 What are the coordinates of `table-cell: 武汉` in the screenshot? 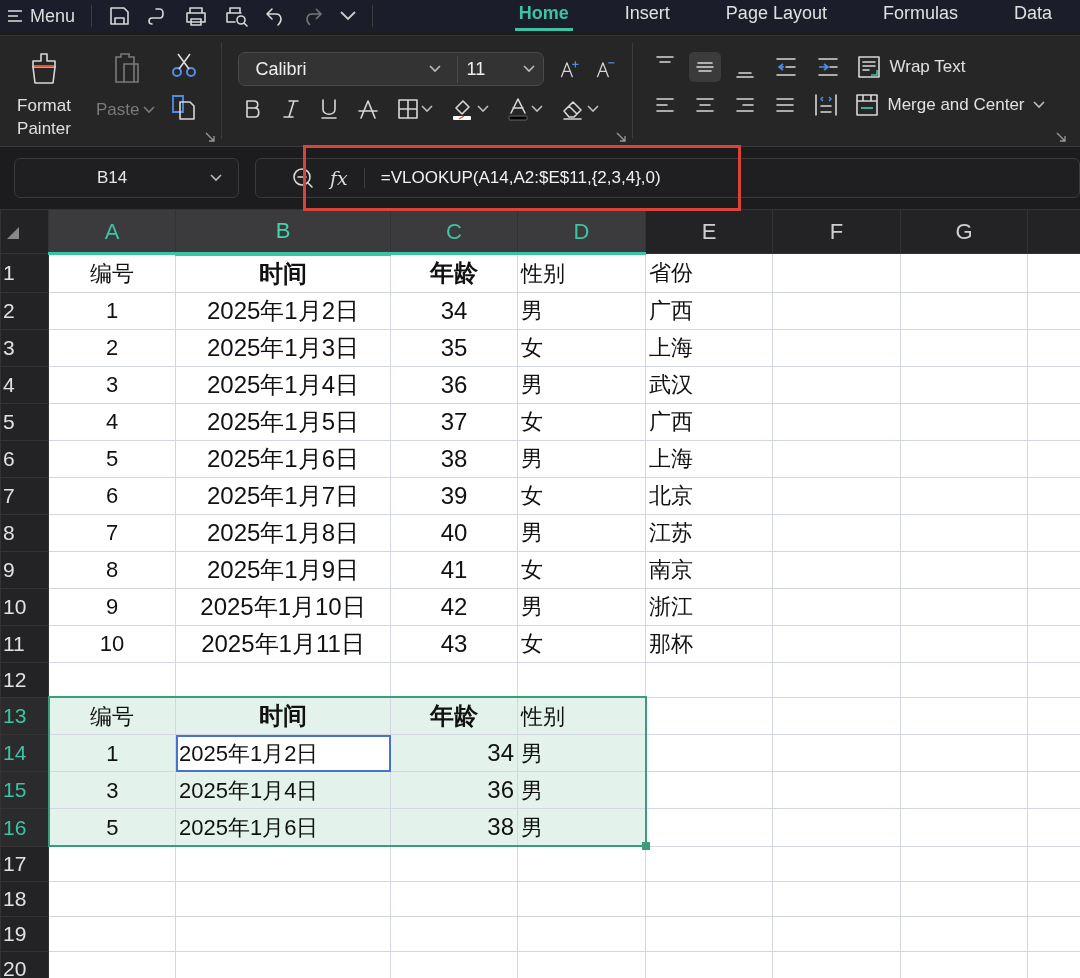 It's located at (709, 384).